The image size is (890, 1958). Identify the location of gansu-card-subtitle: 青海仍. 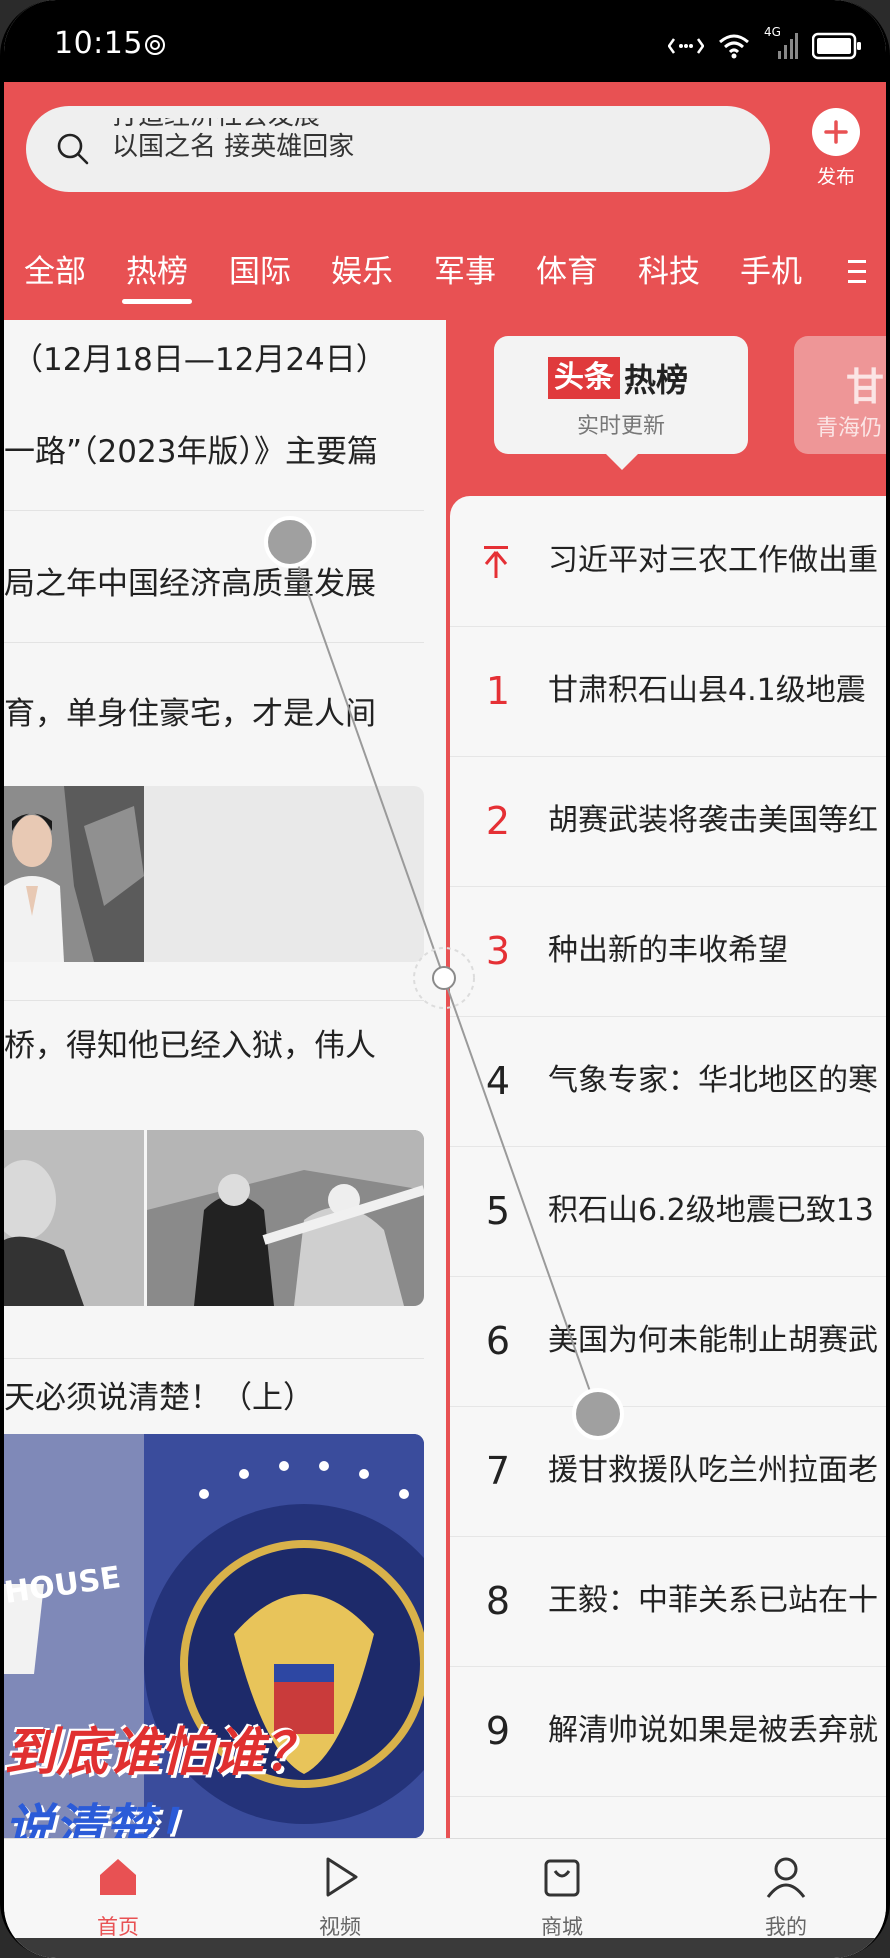
(849, 428).